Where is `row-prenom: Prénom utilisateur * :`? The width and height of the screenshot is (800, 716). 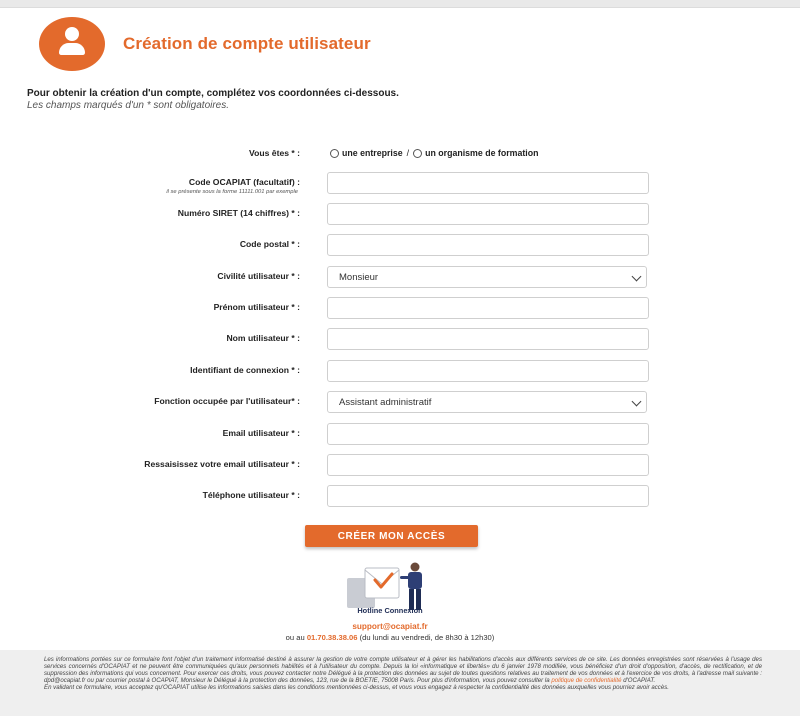 row-prenom: Prénom utilisateur * : is located at coordinates (400, 308).